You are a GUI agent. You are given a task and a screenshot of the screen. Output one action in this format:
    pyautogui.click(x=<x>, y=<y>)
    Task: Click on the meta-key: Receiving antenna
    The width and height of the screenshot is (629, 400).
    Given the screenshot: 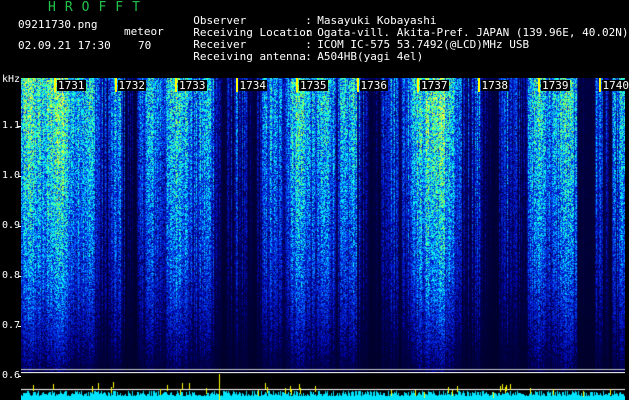 What is the action you would take?
    pyautogui.click(x=249, y=56)
    